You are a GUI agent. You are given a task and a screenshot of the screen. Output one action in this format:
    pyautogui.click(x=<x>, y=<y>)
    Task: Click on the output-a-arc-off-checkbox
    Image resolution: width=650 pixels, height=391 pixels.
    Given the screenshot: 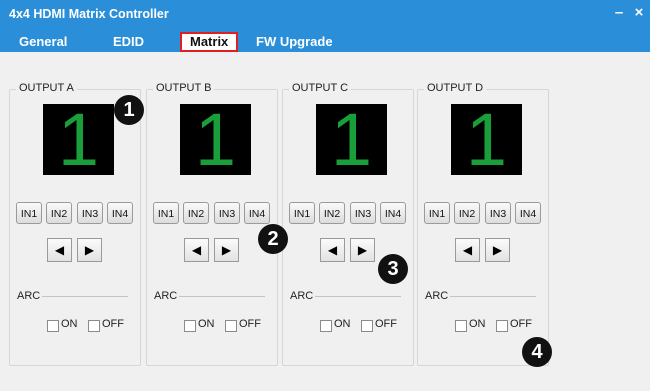 What is the action you would take?
    pyautogui.click(x=94, y=326)
    